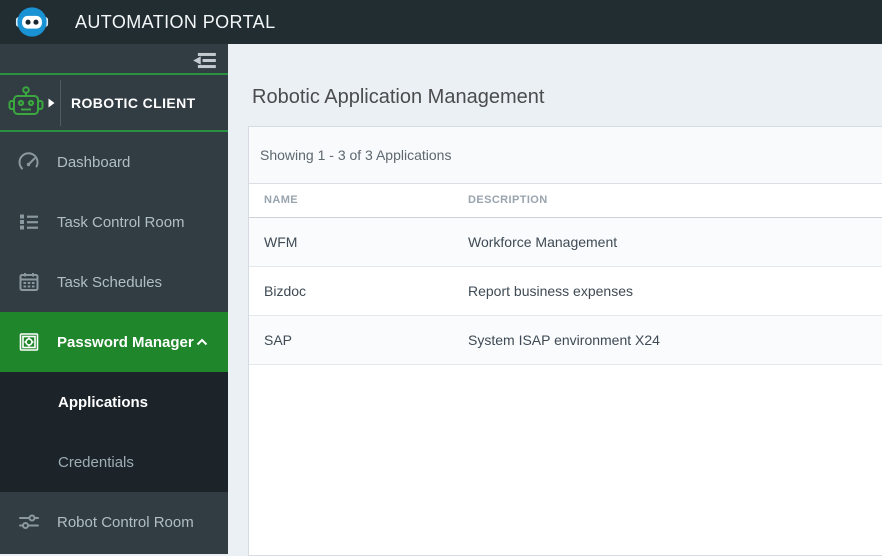 The image size is (882, 556). I want to click on sidebar-item-applications: Applications, so click(114, 402).